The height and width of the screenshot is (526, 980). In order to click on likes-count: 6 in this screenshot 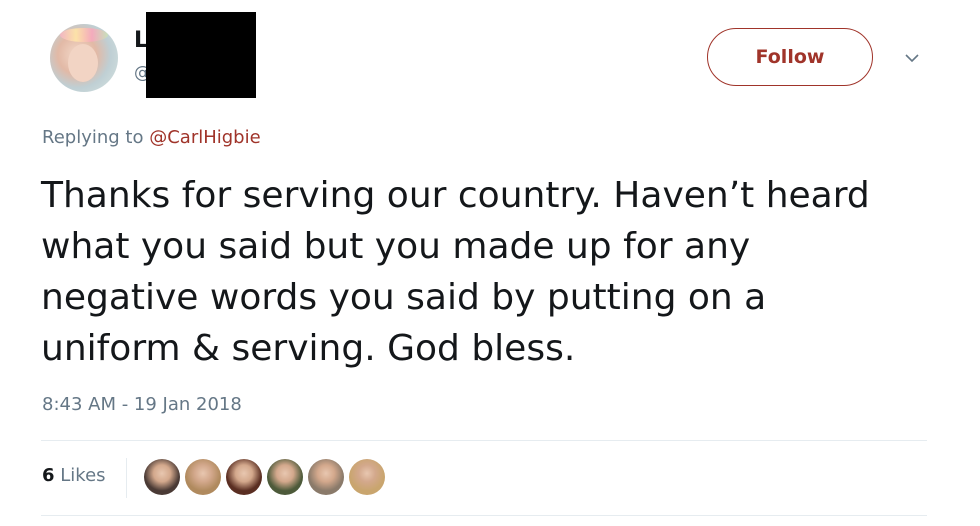, I will do `click(48, 475)`.